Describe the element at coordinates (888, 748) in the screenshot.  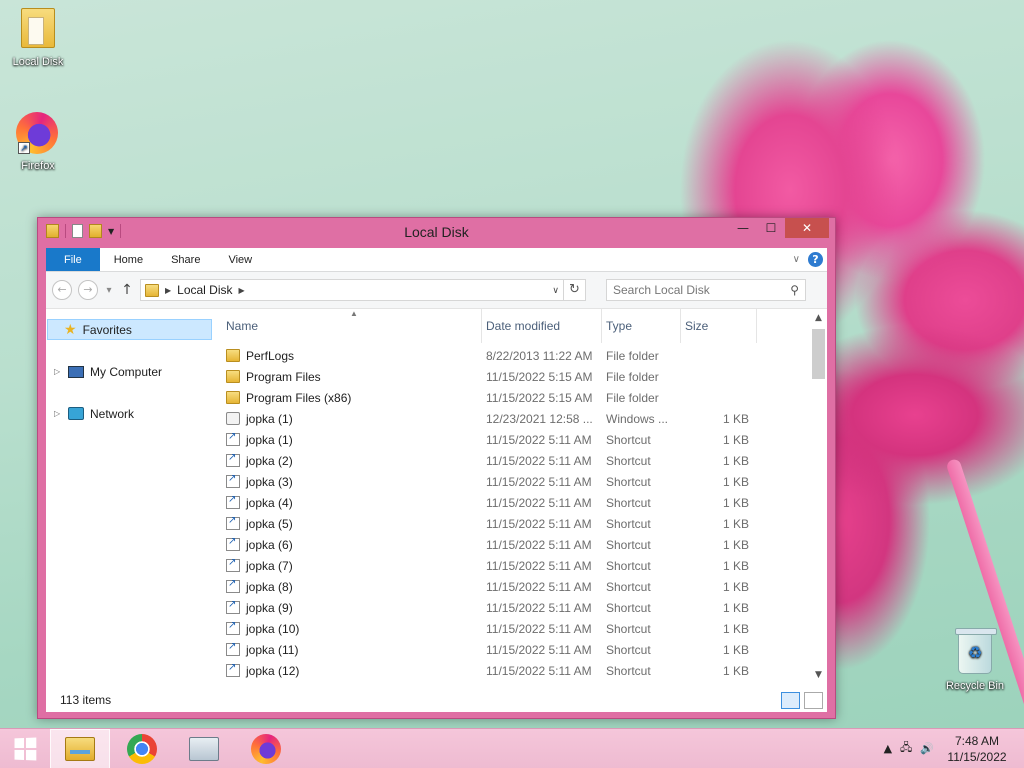
I see `show-hidden-icons-icon: ▲` at that location.